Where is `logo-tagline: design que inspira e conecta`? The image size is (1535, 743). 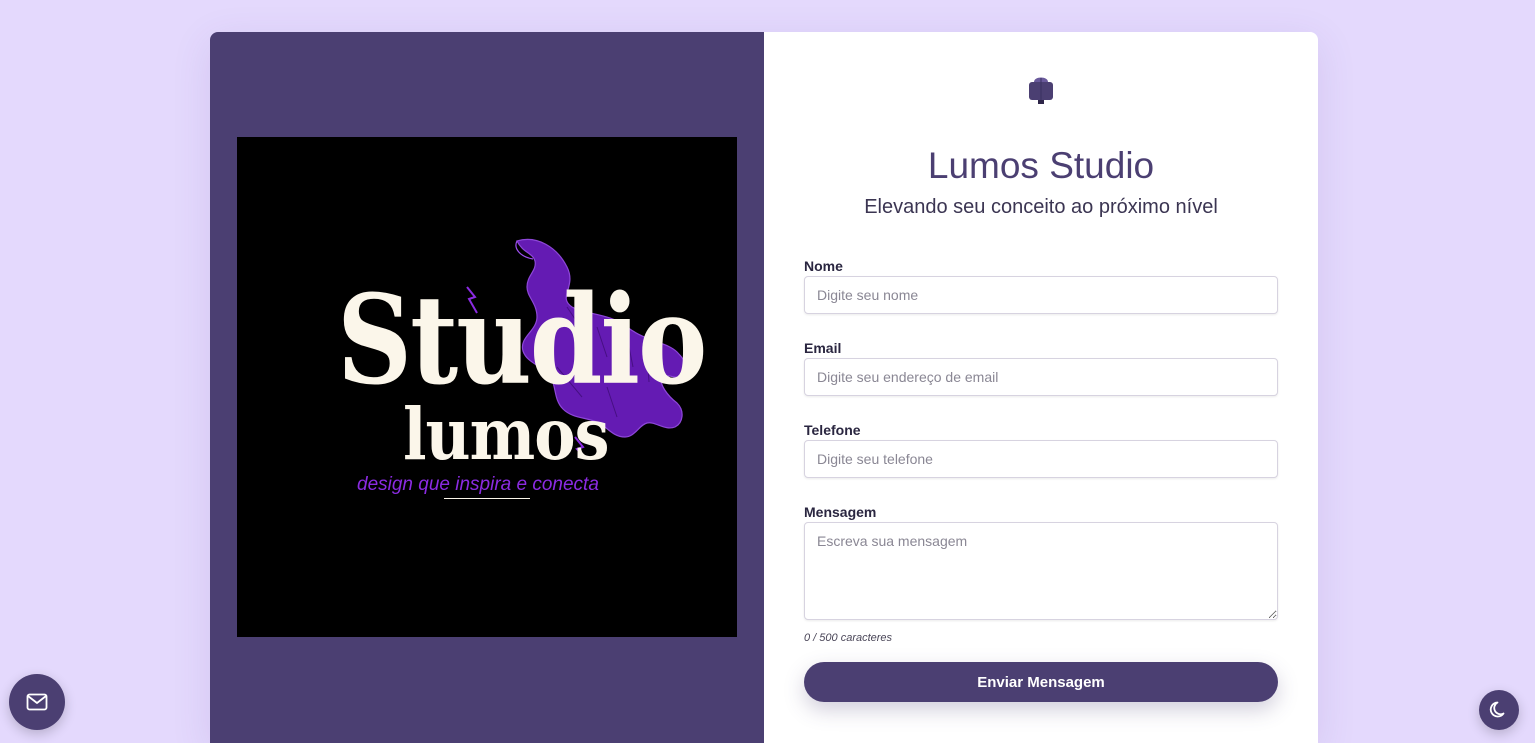 logo-tagline: design que inspira e conecta is located at coordinates (478, 484).